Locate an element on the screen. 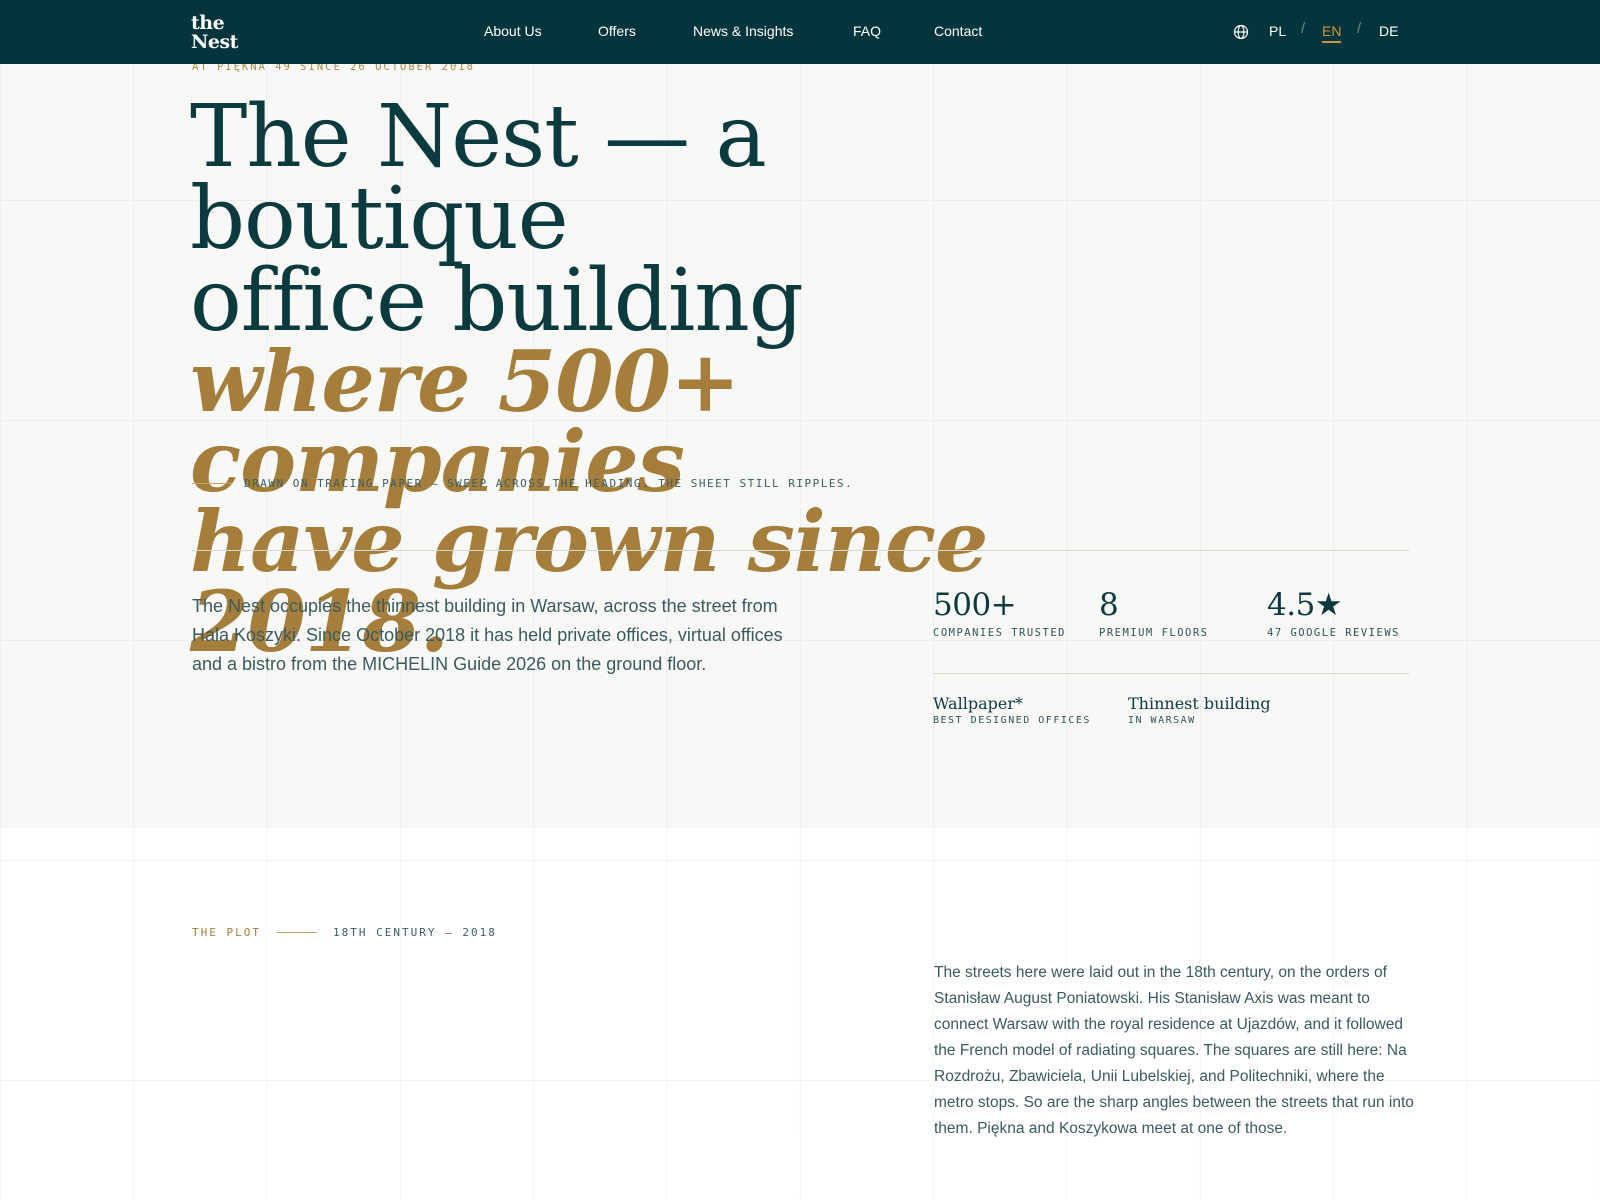 Image resolution: width=1600 pixels, height=1200 pixels. award-title: Thinnest building is located at coordinates (1199, 703).